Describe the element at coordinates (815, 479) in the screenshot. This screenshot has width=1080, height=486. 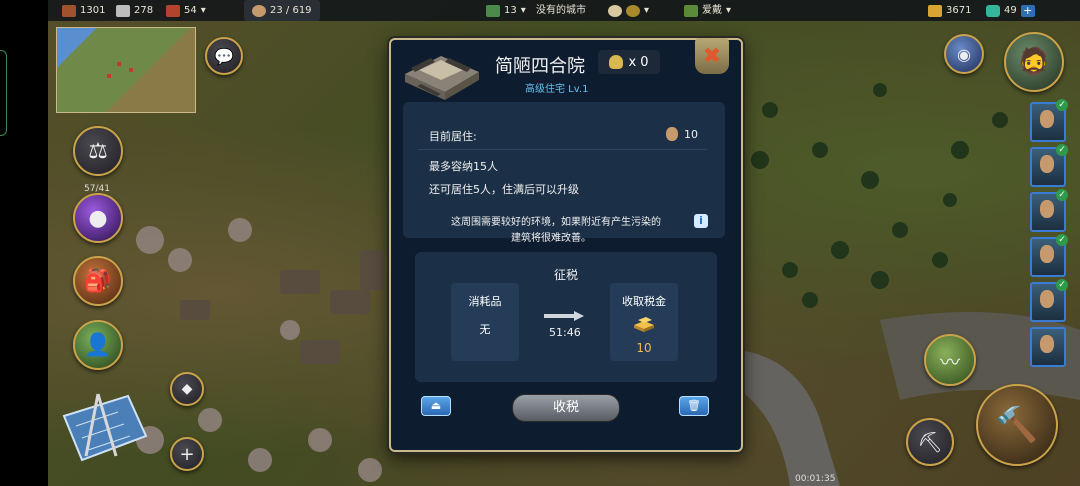
I see `game-clock: 00:01:35` at that location.